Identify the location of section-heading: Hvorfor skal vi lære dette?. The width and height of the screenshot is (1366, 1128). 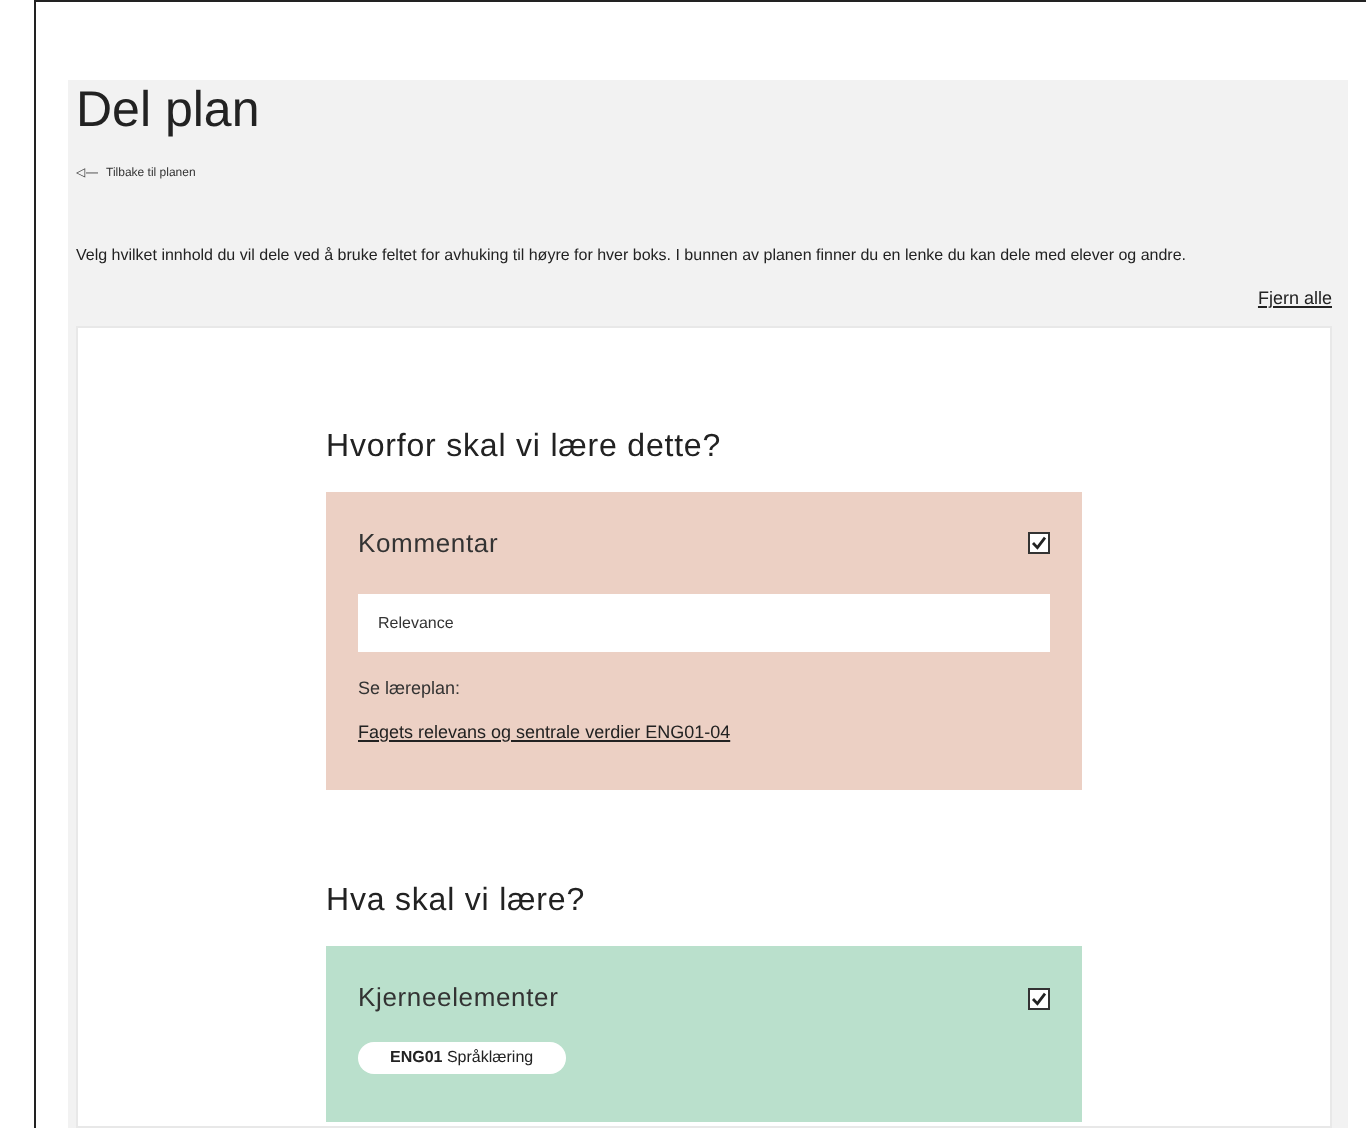
(524, 447).